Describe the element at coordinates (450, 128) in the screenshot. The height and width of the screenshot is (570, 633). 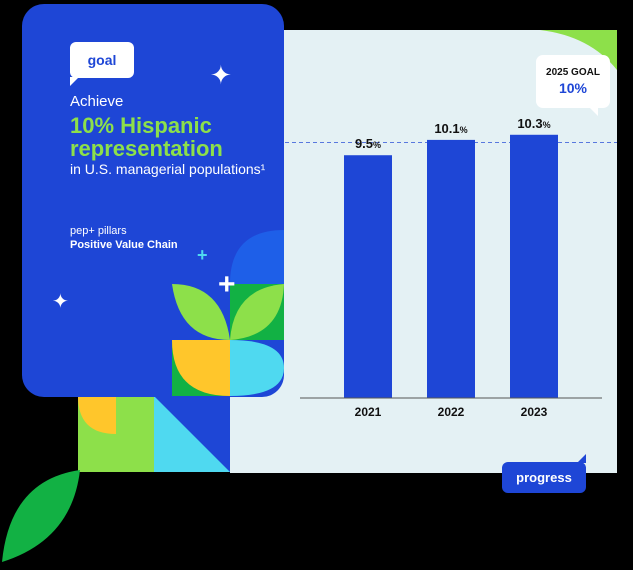
I see `bar-value-label: 10.1%` at that location.